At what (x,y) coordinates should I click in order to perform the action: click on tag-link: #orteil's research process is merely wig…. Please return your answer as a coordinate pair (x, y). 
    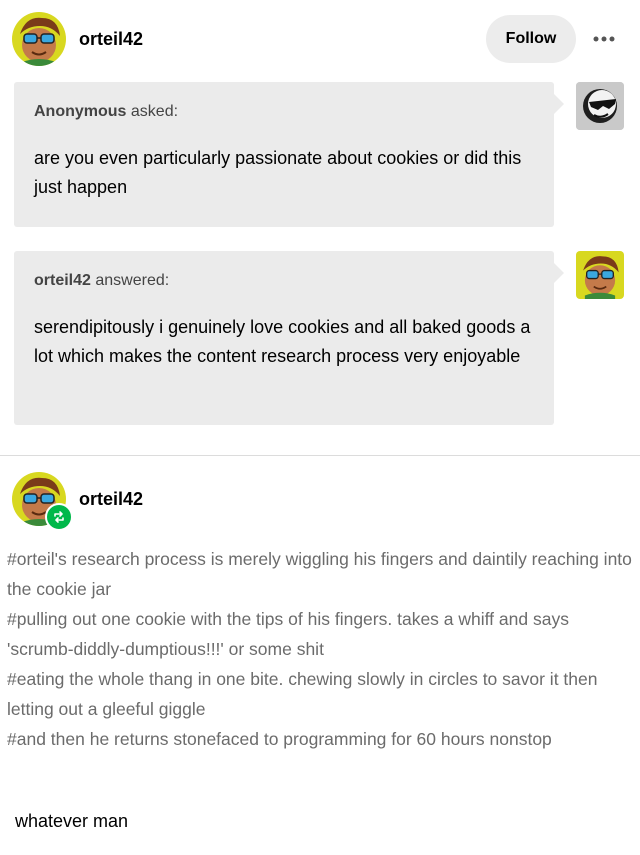
    Looking at the image, I should click on (322, 574).